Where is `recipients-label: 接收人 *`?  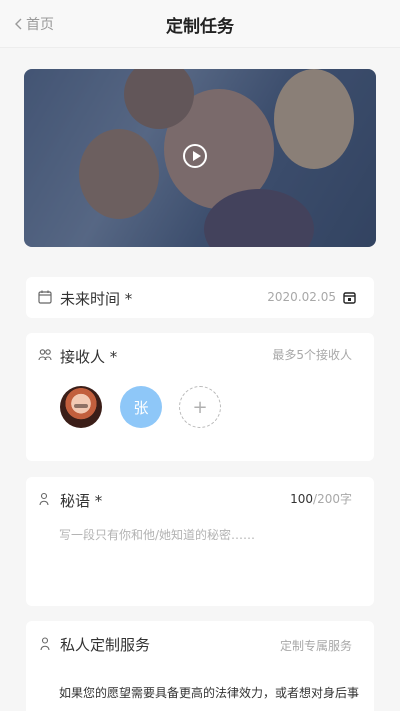 recipients-label: 接收人 * is located at coordinates (89, 357).